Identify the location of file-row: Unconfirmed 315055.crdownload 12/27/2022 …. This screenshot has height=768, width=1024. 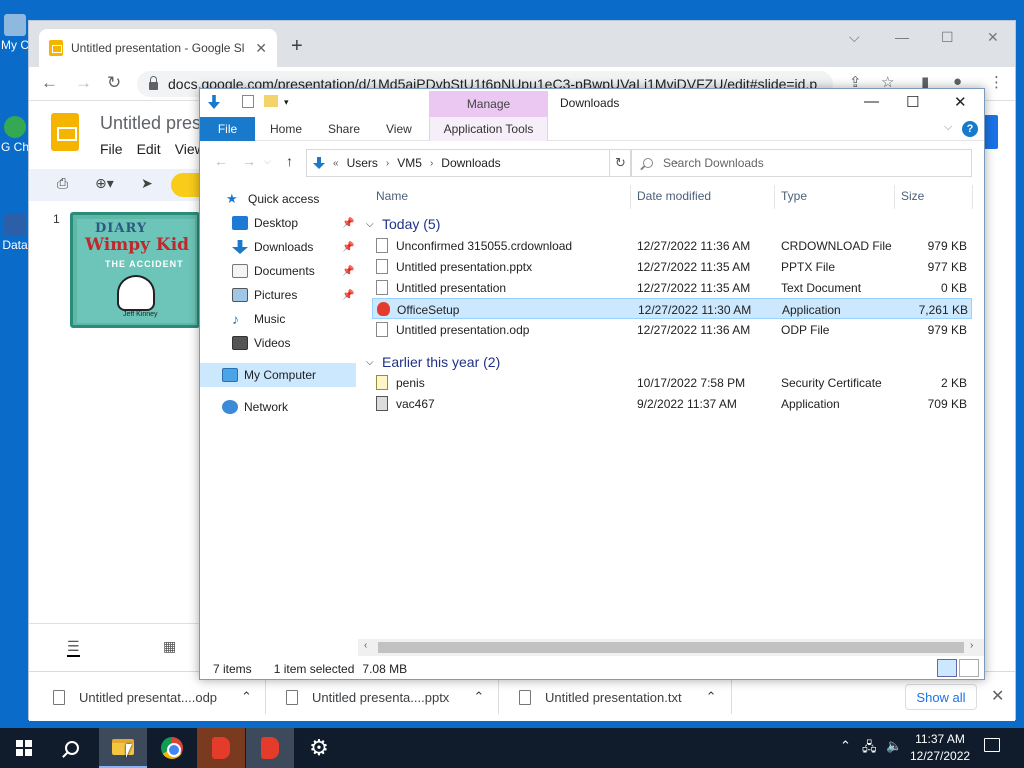
(672, 245).